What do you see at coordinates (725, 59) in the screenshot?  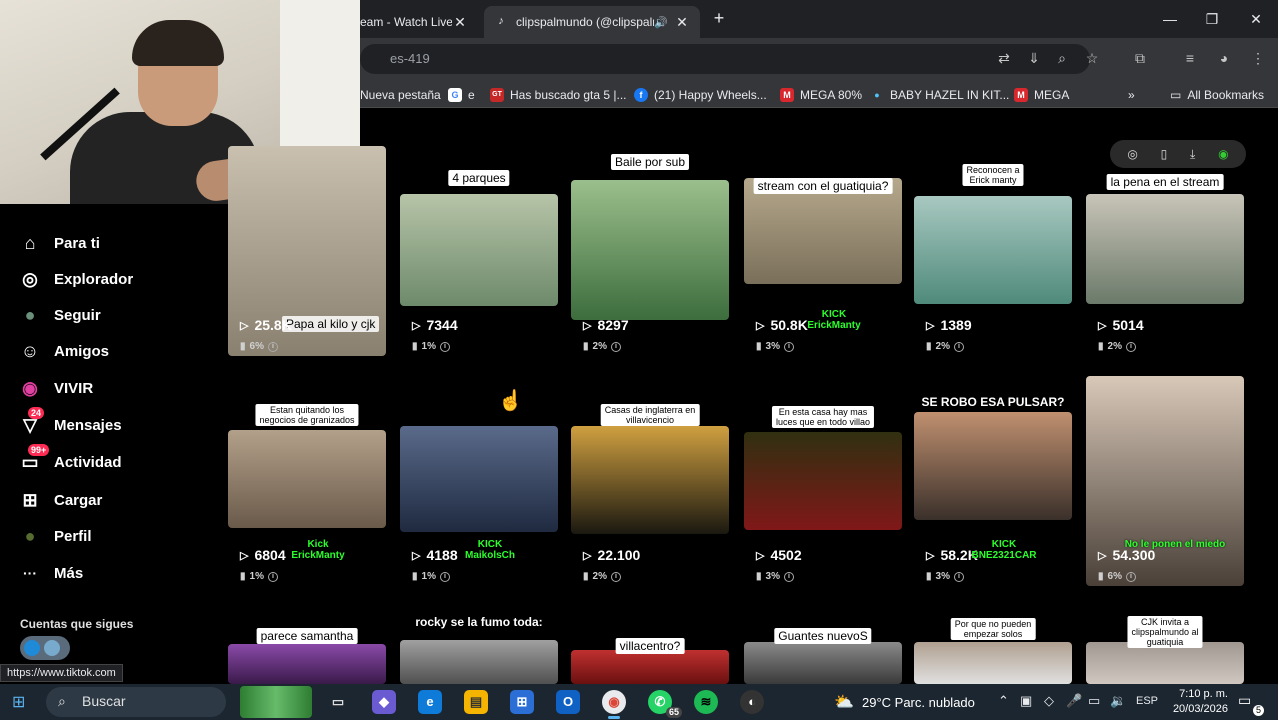 I see `url-input: es-419` at bounding box center [725, 59].